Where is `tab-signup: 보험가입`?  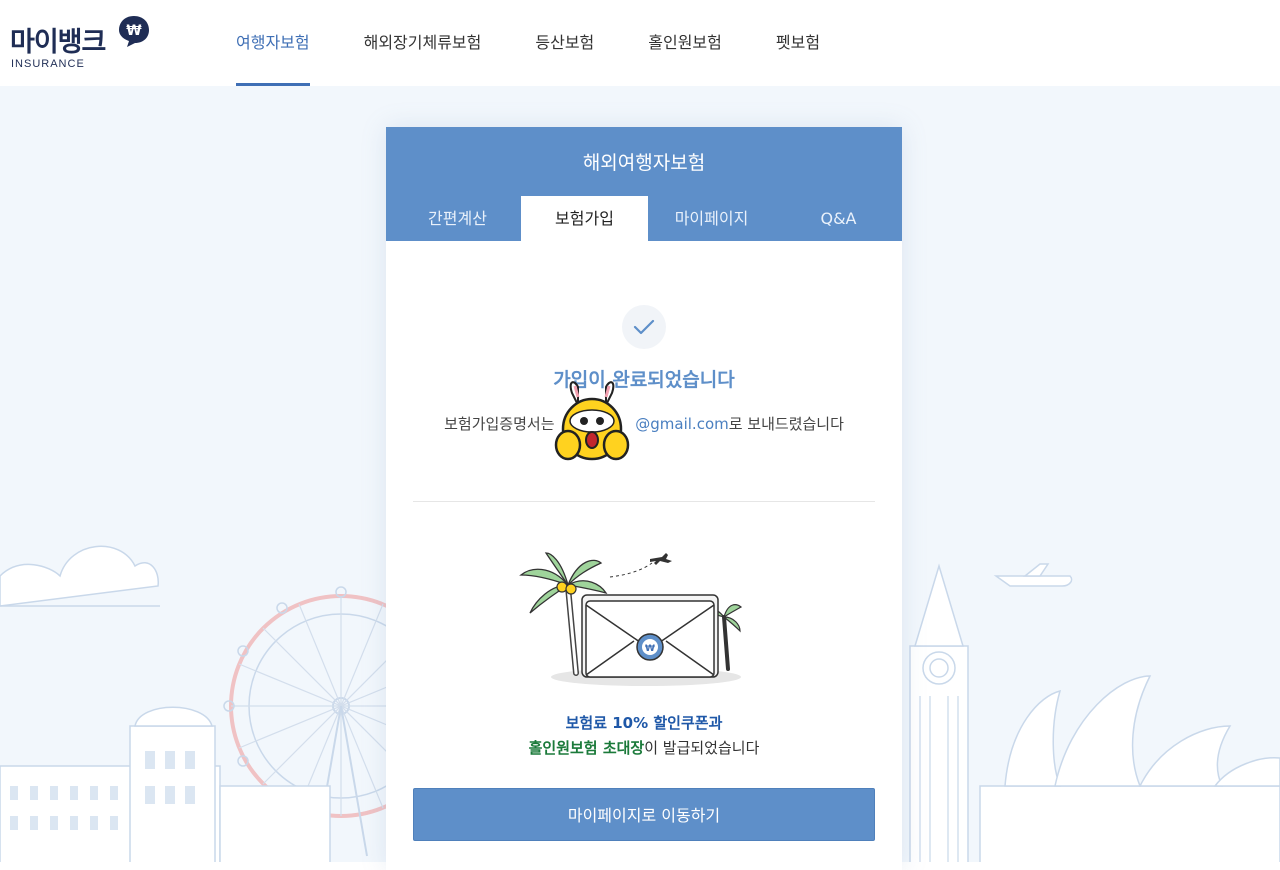 tab-signup: 보험가입 is located at coordinates (584, 218).